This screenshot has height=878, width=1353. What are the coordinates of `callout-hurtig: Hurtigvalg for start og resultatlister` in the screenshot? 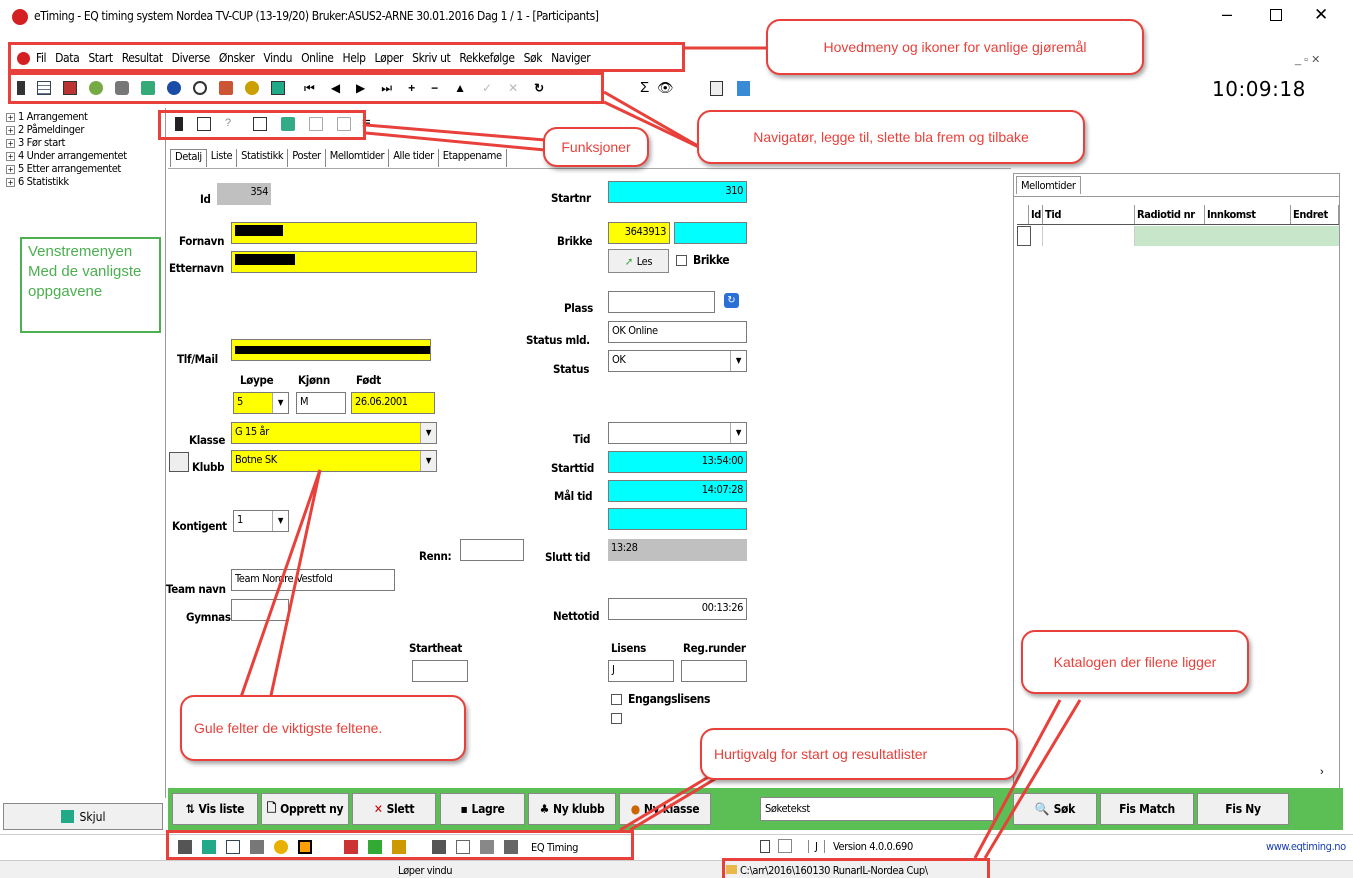 It's located at (859, 754).